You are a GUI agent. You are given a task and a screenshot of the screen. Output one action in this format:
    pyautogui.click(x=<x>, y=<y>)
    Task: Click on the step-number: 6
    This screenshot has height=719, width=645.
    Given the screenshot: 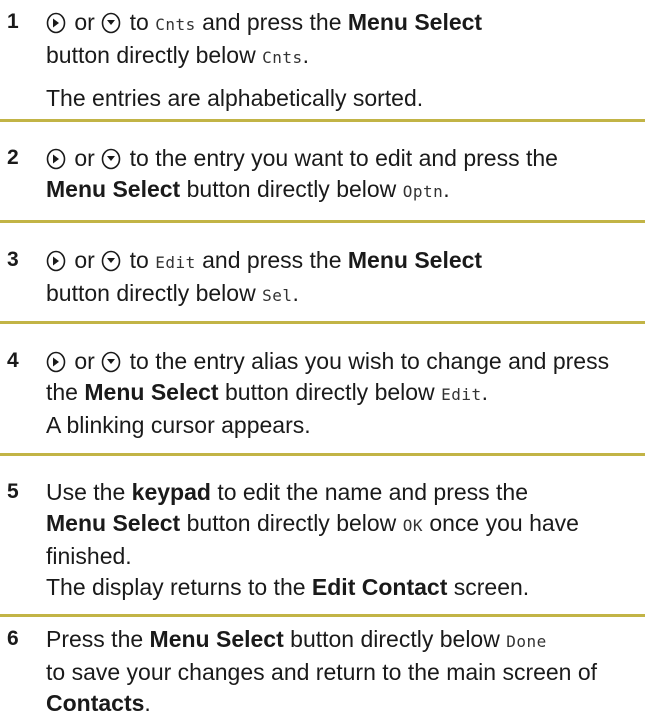 What is the action you would take?
    pyautogui.click(x=13, y=638)
    